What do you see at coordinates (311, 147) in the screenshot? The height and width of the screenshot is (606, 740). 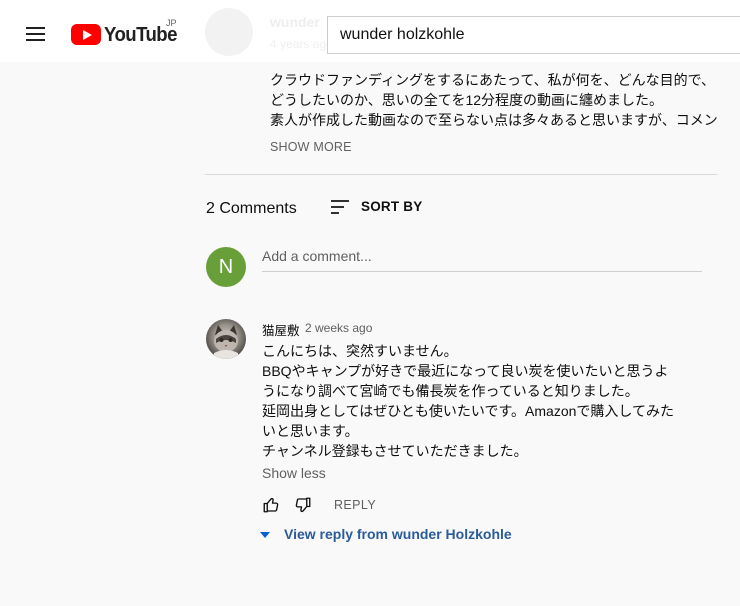 I see `show-more-button: SHOW MORE` at bounding box center [311, 147].